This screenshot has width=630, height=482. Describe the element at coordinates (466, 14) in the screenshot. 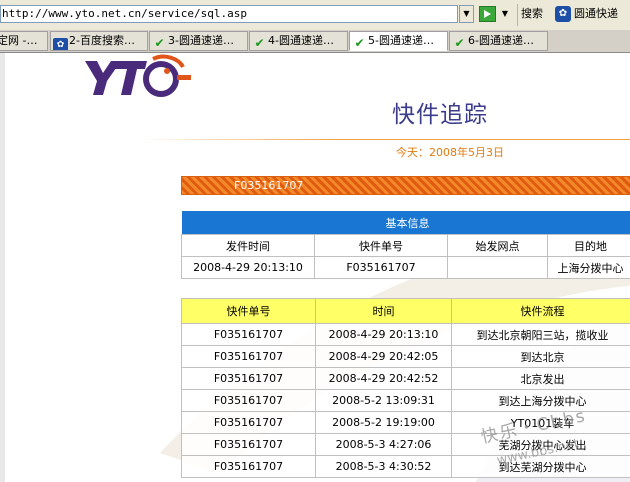

I see `address-dropdown-button: ▼` at that location.